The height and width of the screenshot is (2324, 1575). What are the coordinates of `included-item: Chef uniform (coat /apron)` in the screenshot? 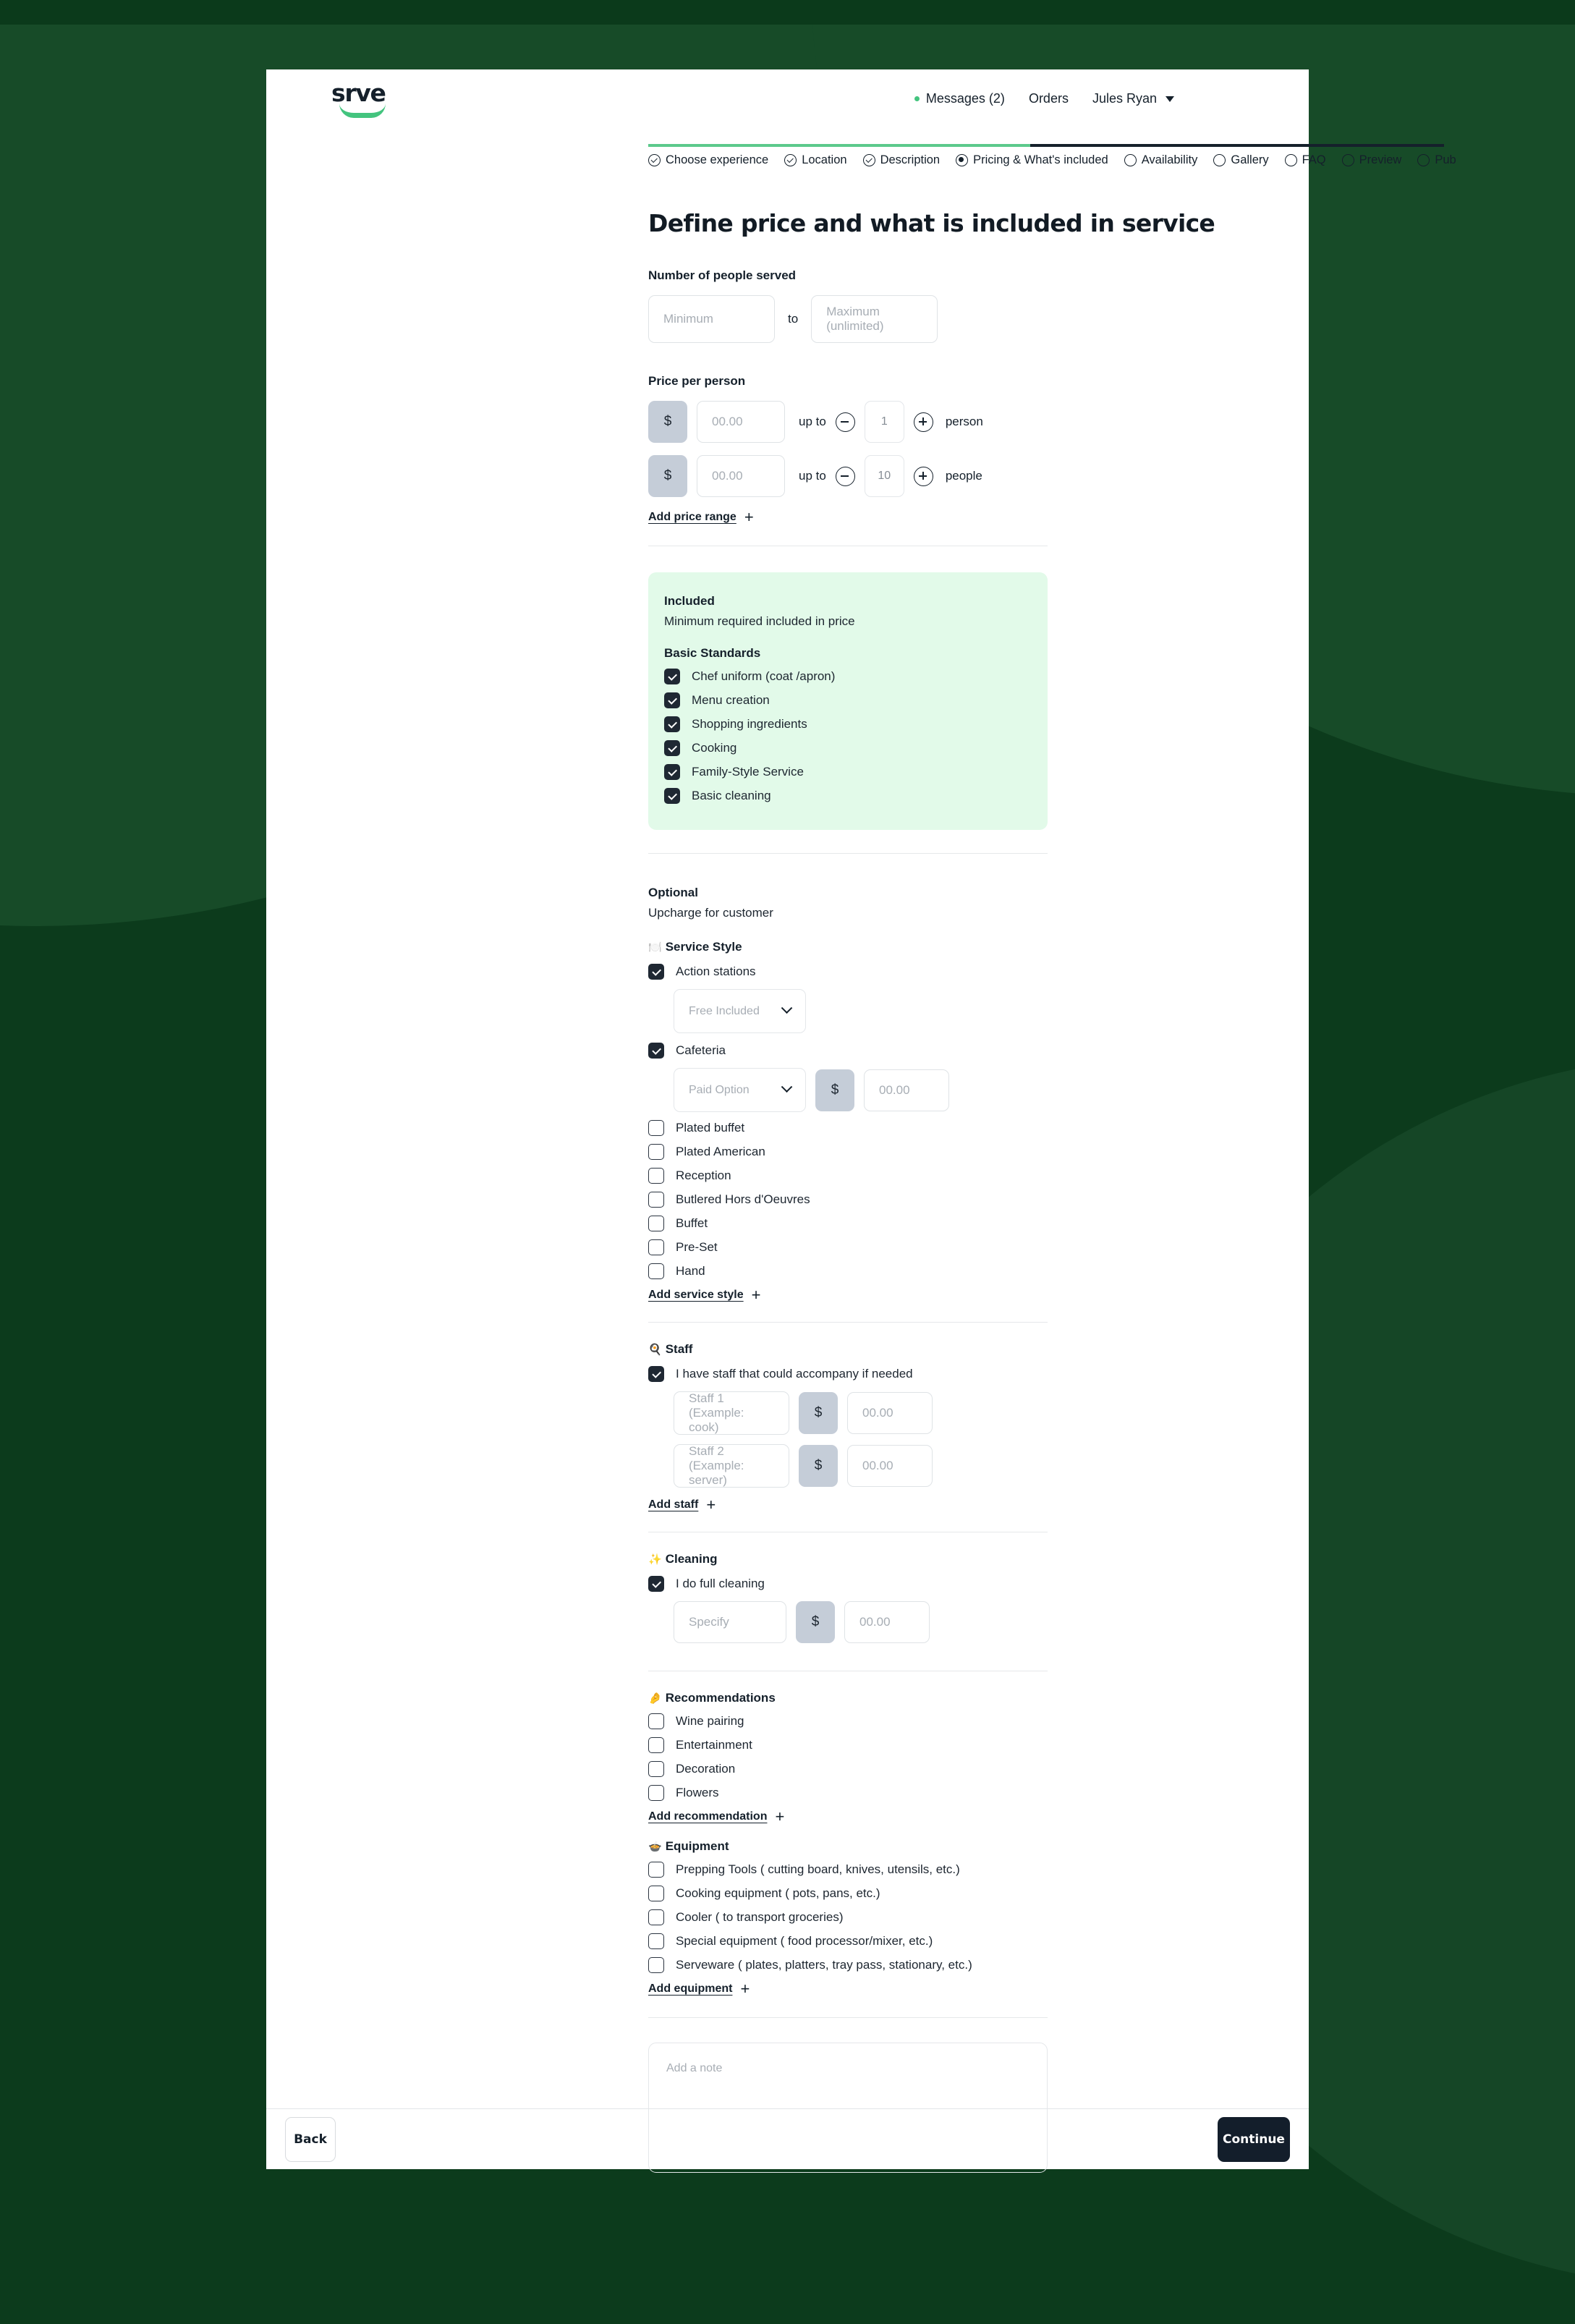 It's located at (843, 676).